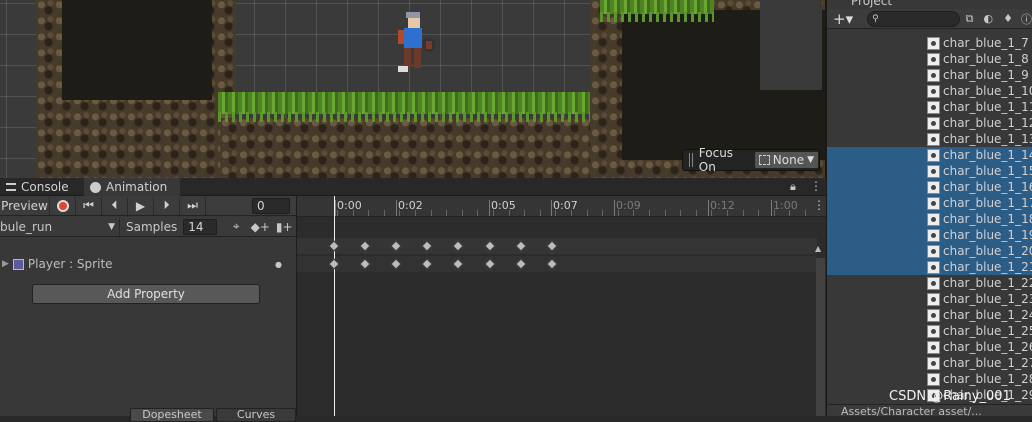  What do you see at coordinates (979, 283) in the screenshot?
I see `asset-list-item: char_blue_1_22` at bounding box center [979, 283].